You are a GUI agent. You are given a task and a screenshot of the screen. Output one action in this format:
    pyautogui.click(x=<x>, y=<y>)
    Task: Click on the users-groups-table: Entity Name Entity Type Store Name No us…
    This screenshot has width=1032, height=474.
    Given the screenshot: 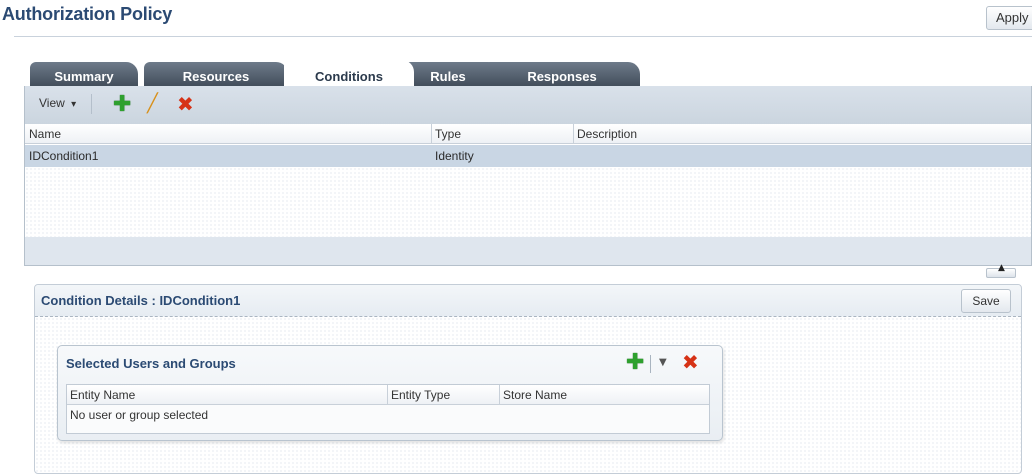 What is the action you would take?
    pyautogui.click(x=388, y=409)
    